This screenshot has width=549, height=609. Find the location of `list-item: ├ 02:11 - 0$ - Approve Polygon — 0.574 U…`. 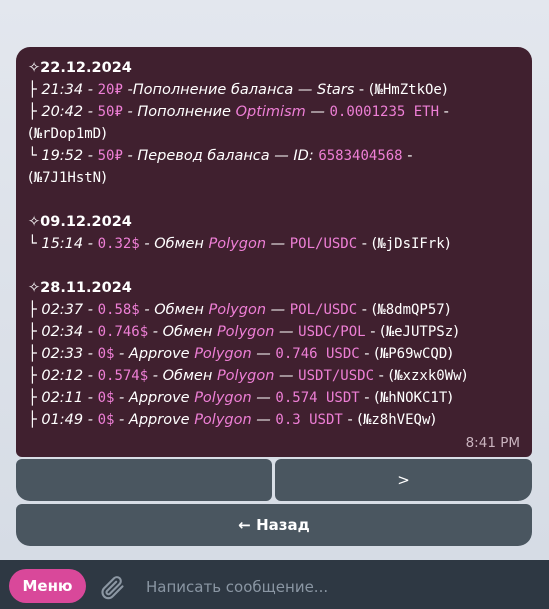

list-item: ├ 02:11 - 0$ - Approve Polygon — 0.574 U… is located at coordinates (240, 398).